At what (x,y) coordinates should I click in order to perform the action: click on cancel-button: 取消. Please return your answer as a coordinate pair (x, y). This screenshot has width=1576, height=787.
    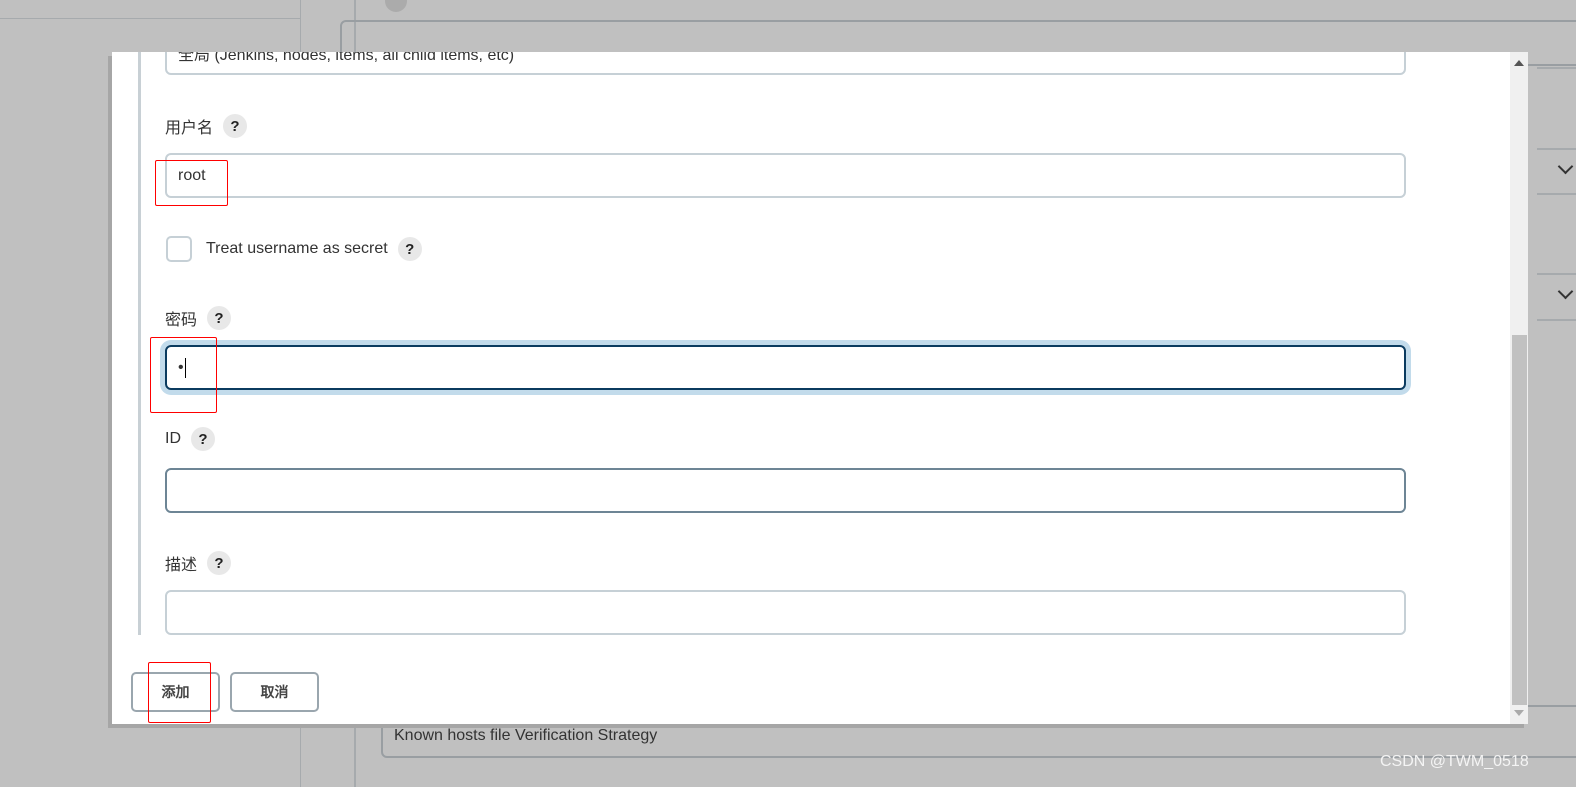
    Looking at the image, I should click on (274, 692).